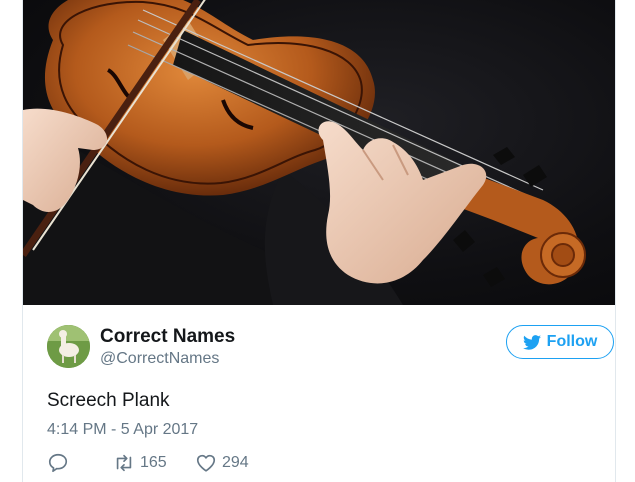  Describe the element at coordinates (122, 430) in the screenshot. I see `tweet-timestamp: 4:14 PM - 5 Apr 2017` at that location.